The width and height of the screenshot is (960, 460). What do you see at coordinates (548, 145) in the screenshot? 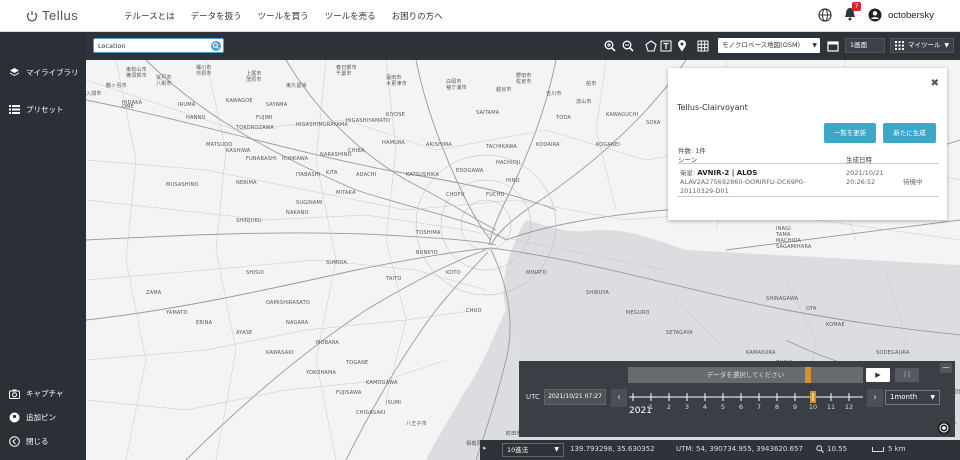
I see `map-place-label: KODAIRA` at bounding box center [548, 145].